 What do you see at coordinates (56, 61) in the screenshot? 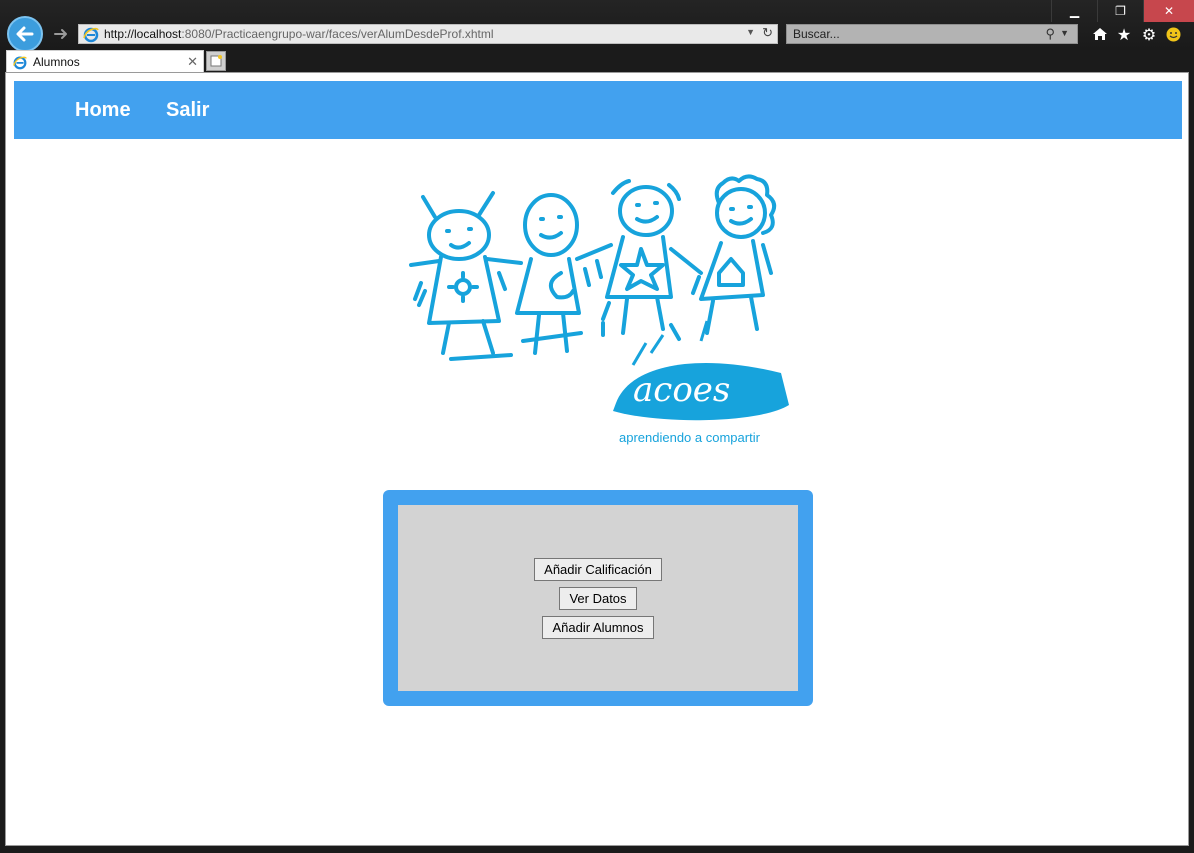
I see `tab-title: Alumnos` at bounding box center [56, 61].